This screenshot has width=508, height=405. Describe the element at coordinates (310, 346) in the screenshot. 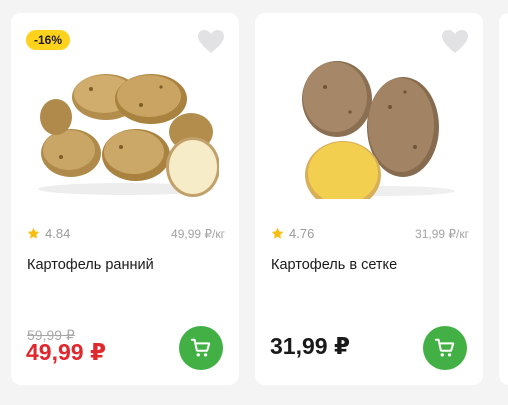

I see `price: 31,99 ₽` at that location.